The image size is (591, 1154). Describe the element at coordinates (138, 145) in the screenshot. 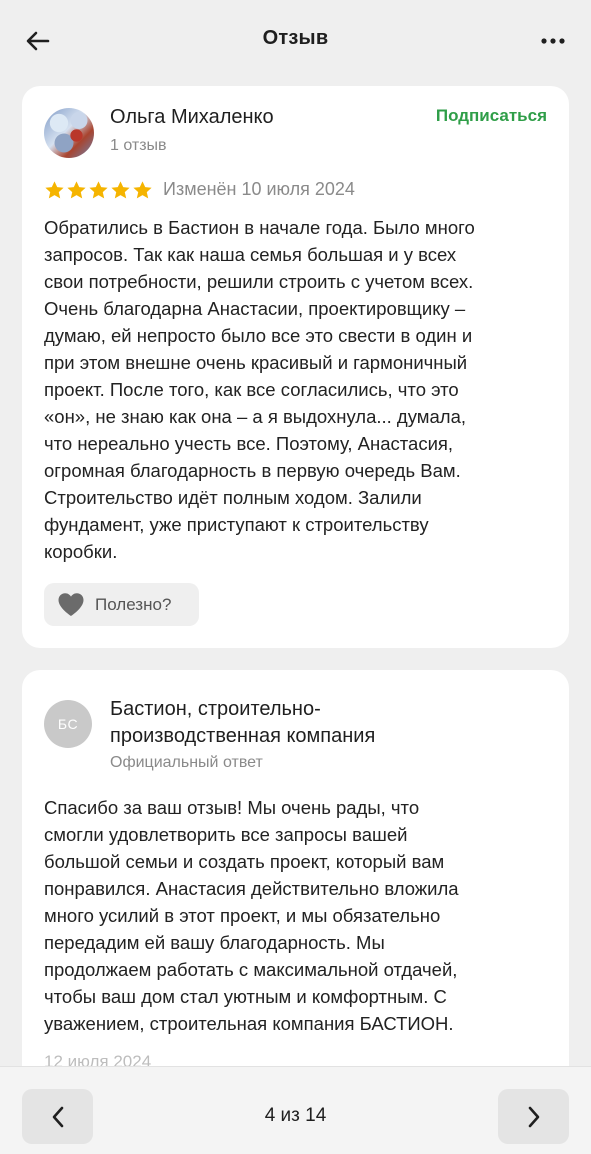

I see `author-review-count: 1 отзыв` at that location.